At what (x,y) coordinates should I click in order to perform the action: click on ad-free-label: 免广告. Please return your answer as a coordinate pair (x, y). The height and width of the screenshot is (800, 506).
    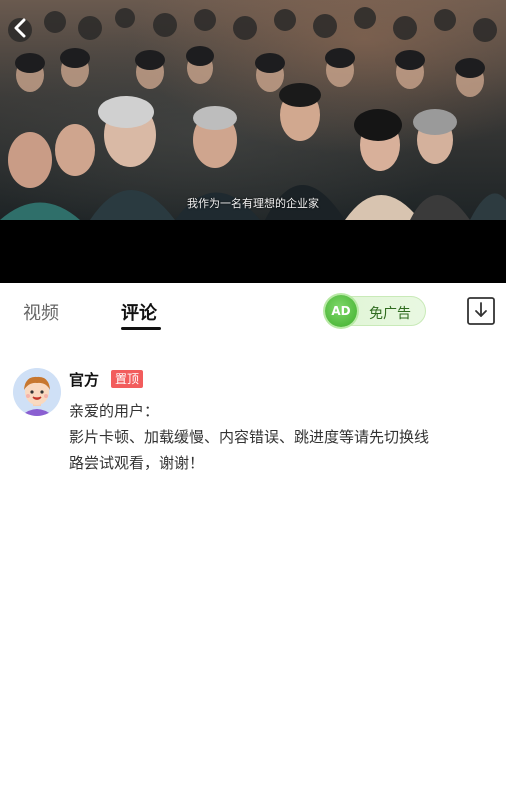
    Looking at the image, I should click on (390, 314).